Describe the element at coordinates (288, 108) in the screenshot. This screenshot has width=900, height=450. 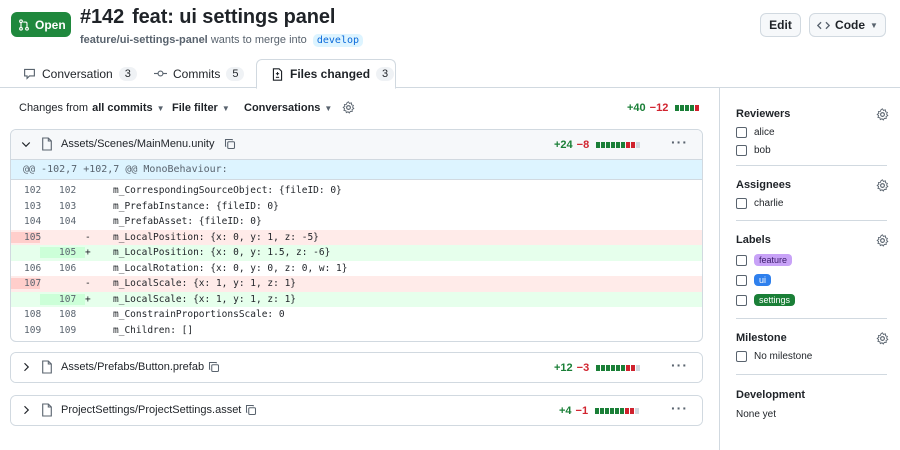
I see `conversations-dropdown: Conversations ▼` at that location.